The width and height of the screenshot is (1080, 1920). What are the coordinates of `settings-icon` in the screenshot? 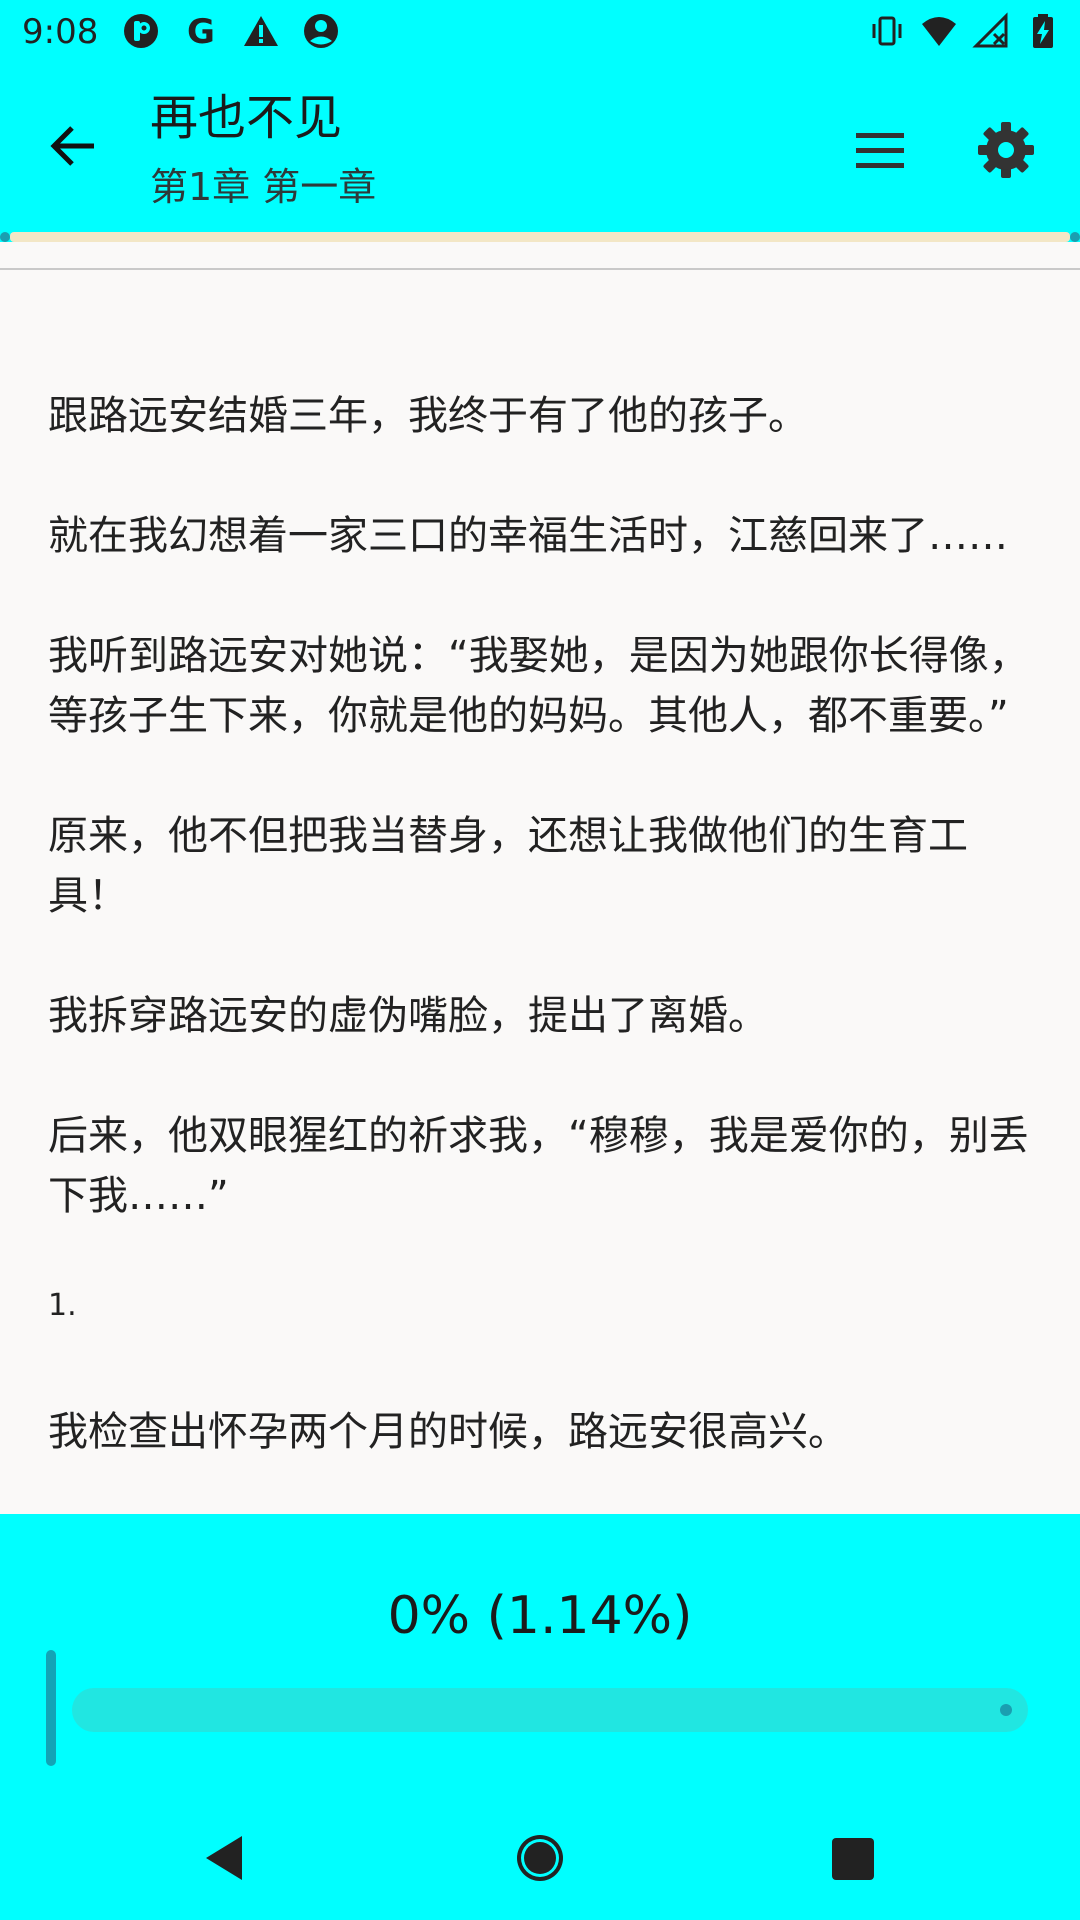 It's located at (1006, 150).